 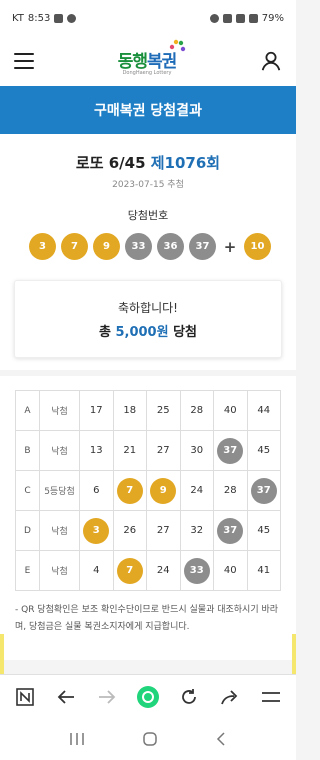 What do you see at coordinates (66, 697) in the screenshot?
I see `back-arrow-icon` at bounding box center [66, 697].